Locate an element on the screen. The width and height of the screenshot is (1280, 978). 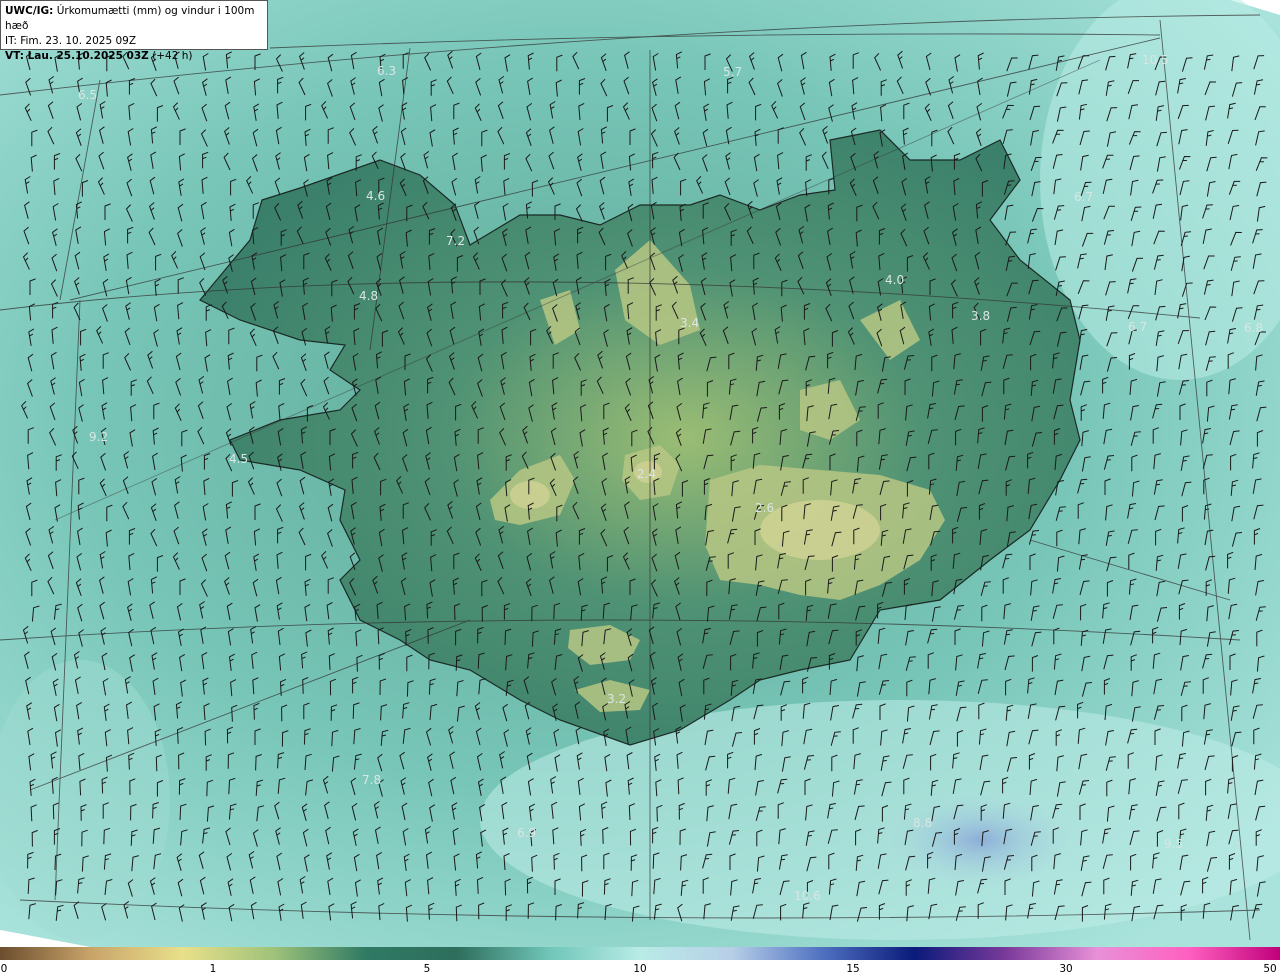
model-name: UWC/IG: is located at coordinates (29, 11).